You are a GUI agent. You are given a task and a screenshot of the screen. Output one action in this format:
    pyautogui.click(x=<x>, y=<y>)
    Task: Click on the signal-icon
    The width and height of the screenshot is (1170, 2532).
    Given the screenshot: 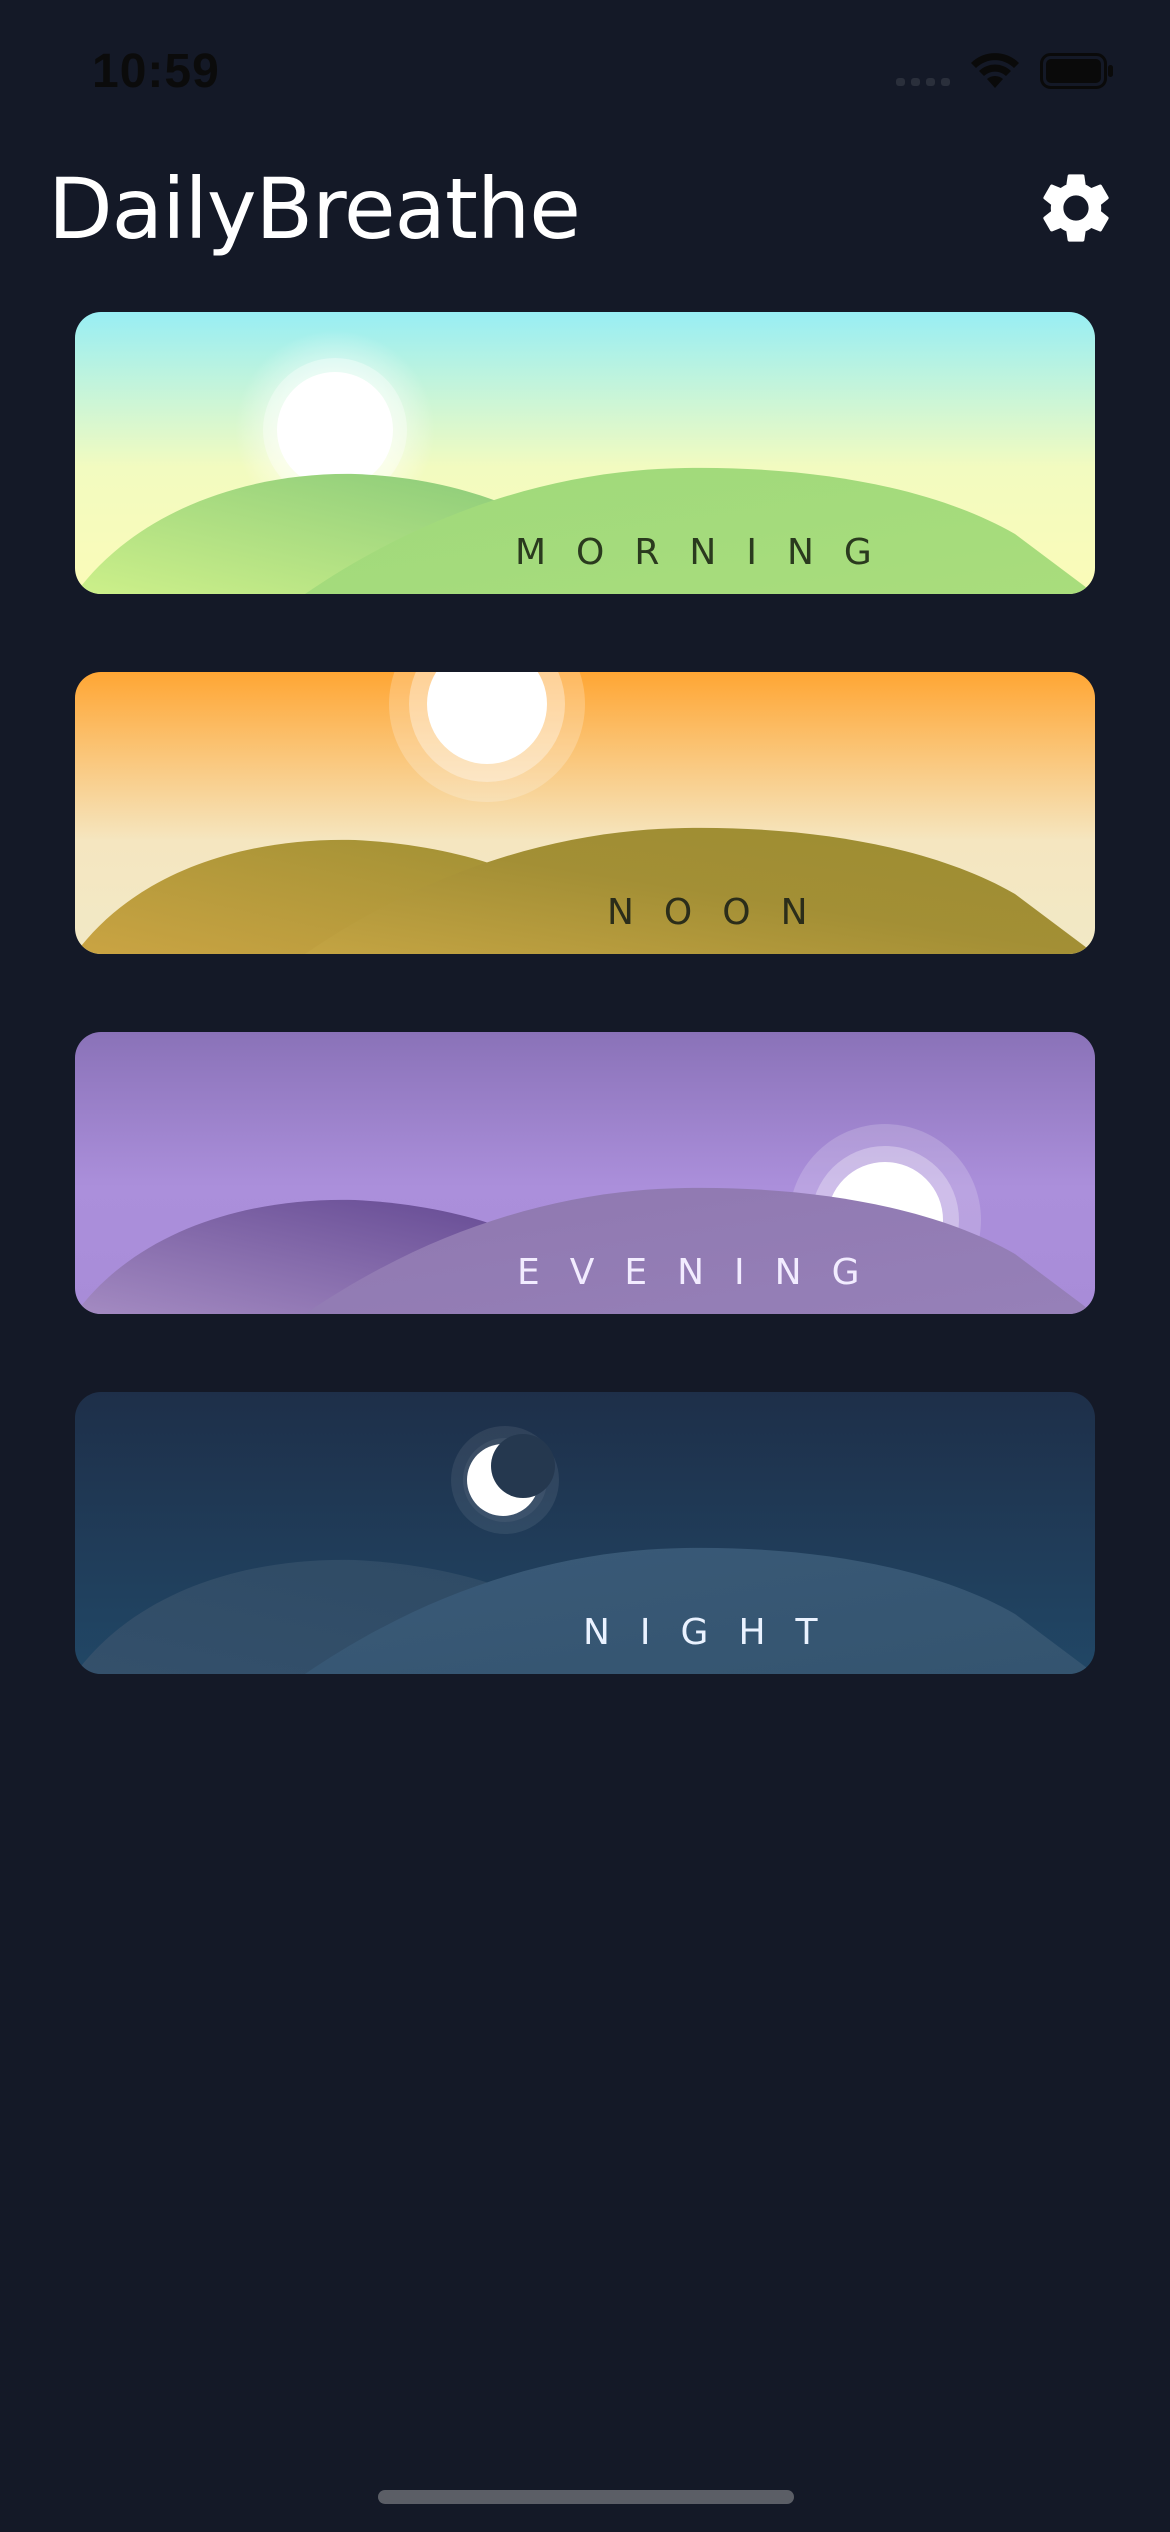 What is the action you would take?
    pyautogui.click(x=923, y=71)
    